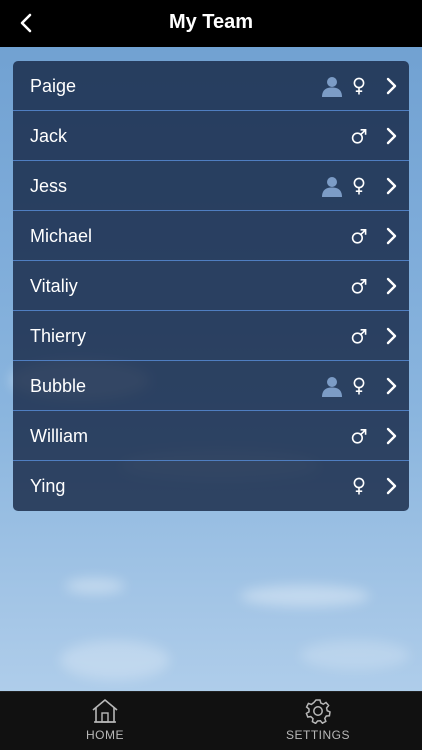  I want to click on team-member-row: Vitaliy, so click(211, 286).